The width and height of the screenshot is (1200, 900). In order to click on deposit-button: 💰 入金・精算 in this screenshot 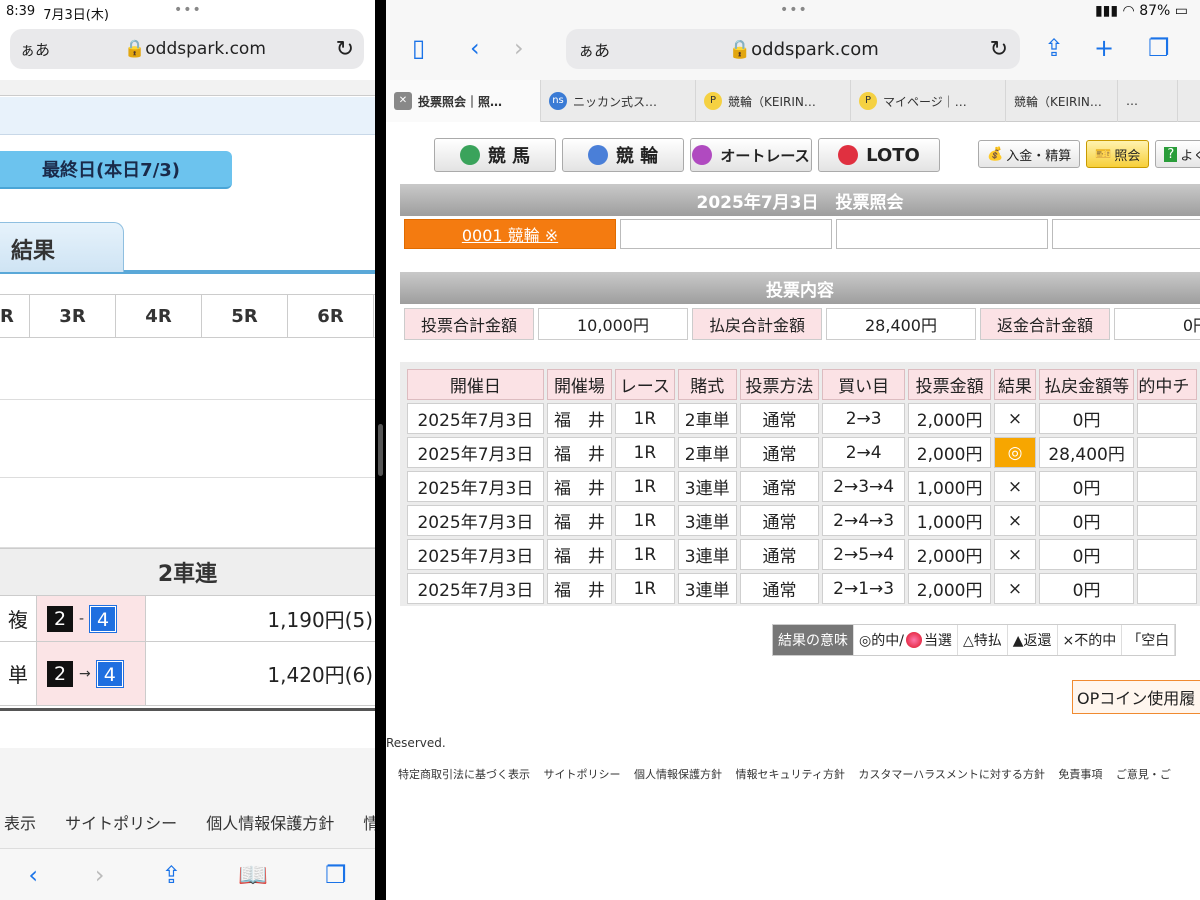, I will do `click(1029, 154)`.